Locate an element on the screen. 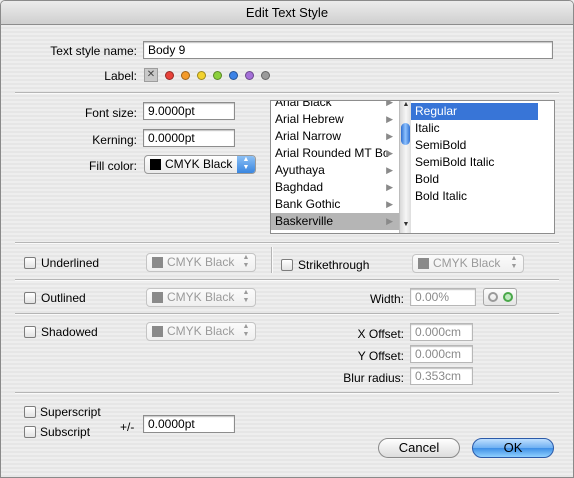  font-list-item-label: Arial Hebrew is located at coordinates (309, 119).